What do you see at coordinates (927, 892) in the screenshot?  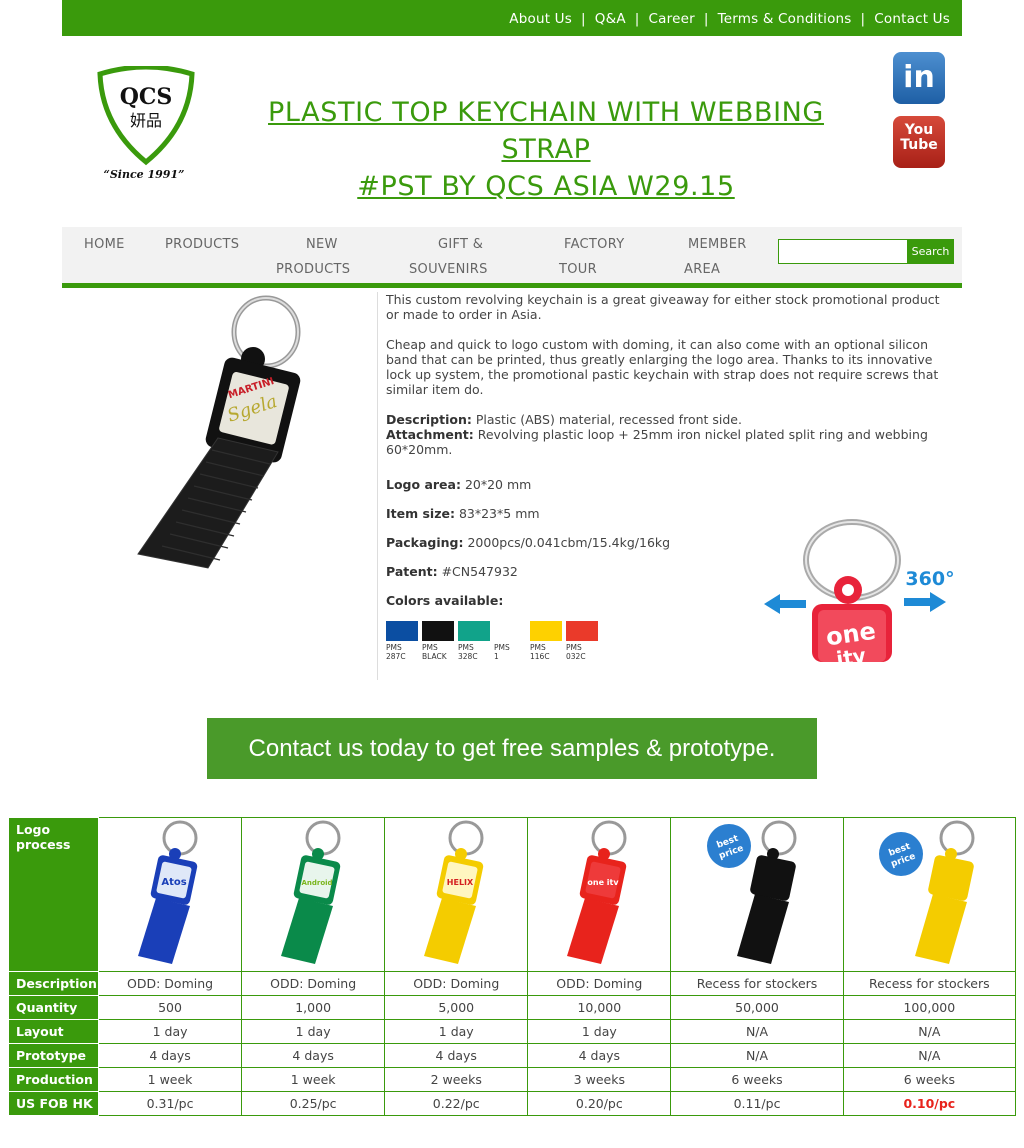 I see `keychain-thumbnail: bestprice` at bounding box center [927, 892].